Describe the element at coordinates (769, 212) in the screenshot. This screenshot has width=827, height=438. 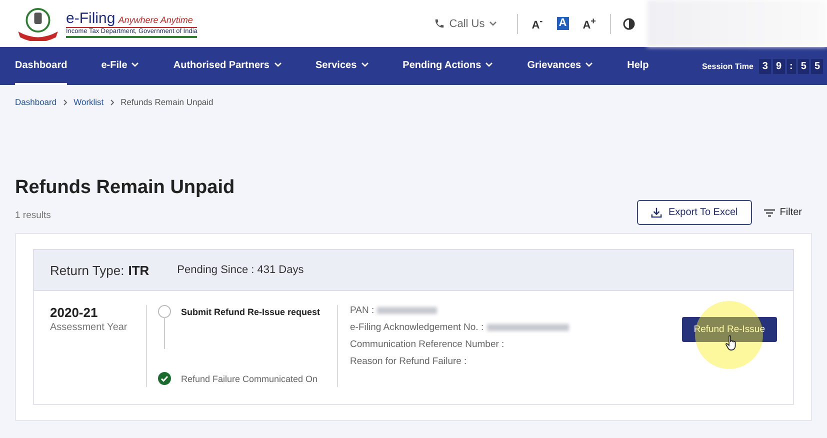
I see `filter-icon` at that location.